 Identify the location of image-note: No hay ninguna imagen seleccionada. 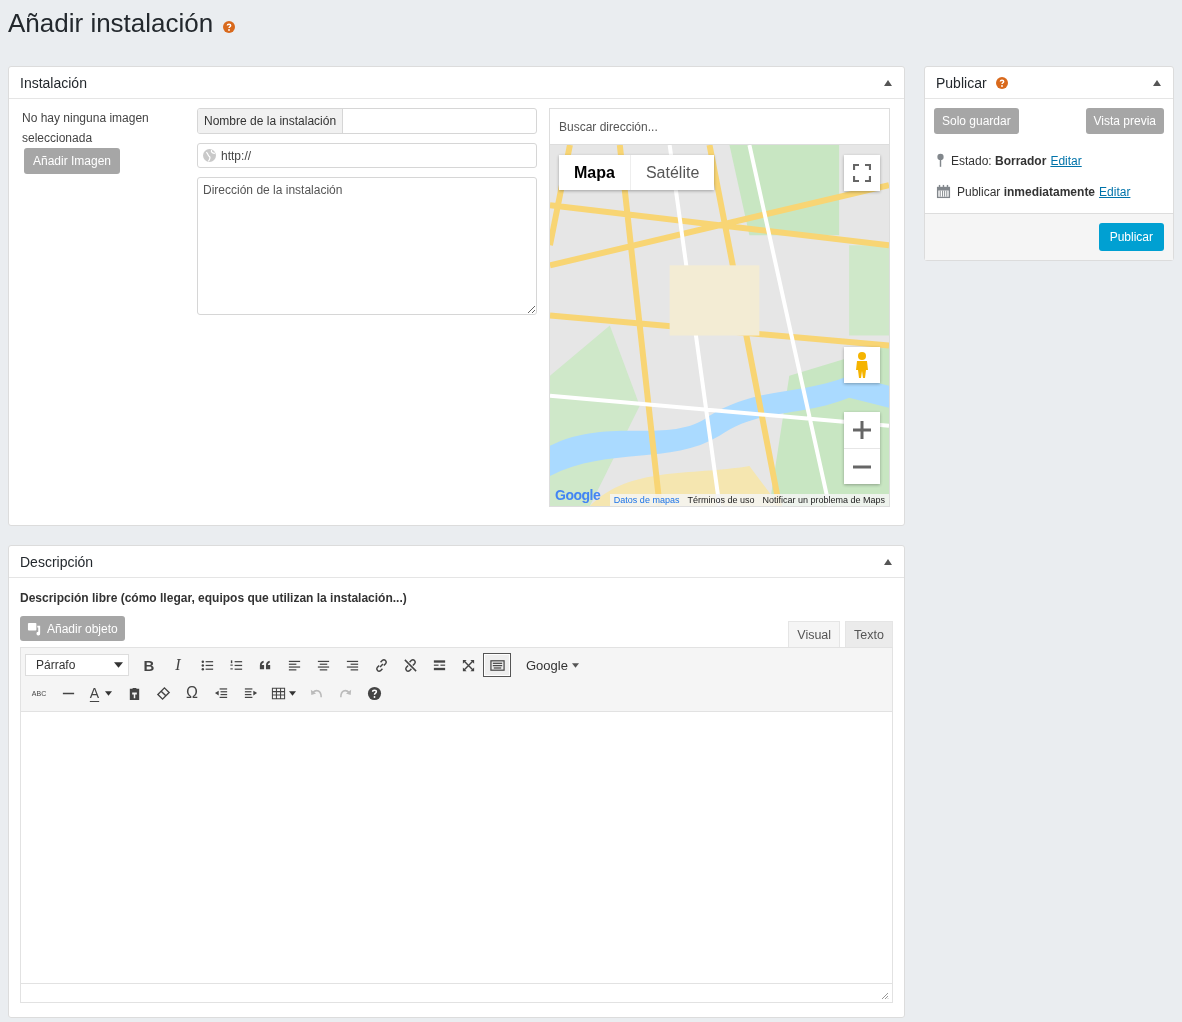
(85, 128).